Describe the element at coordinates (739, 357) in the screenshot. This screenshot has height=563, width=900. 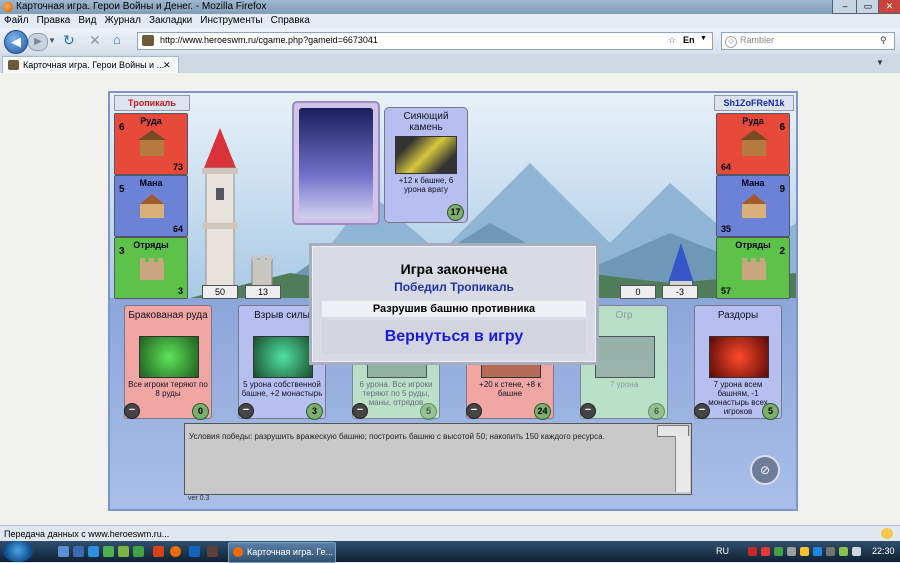
I see `hand-card-art` at that location.